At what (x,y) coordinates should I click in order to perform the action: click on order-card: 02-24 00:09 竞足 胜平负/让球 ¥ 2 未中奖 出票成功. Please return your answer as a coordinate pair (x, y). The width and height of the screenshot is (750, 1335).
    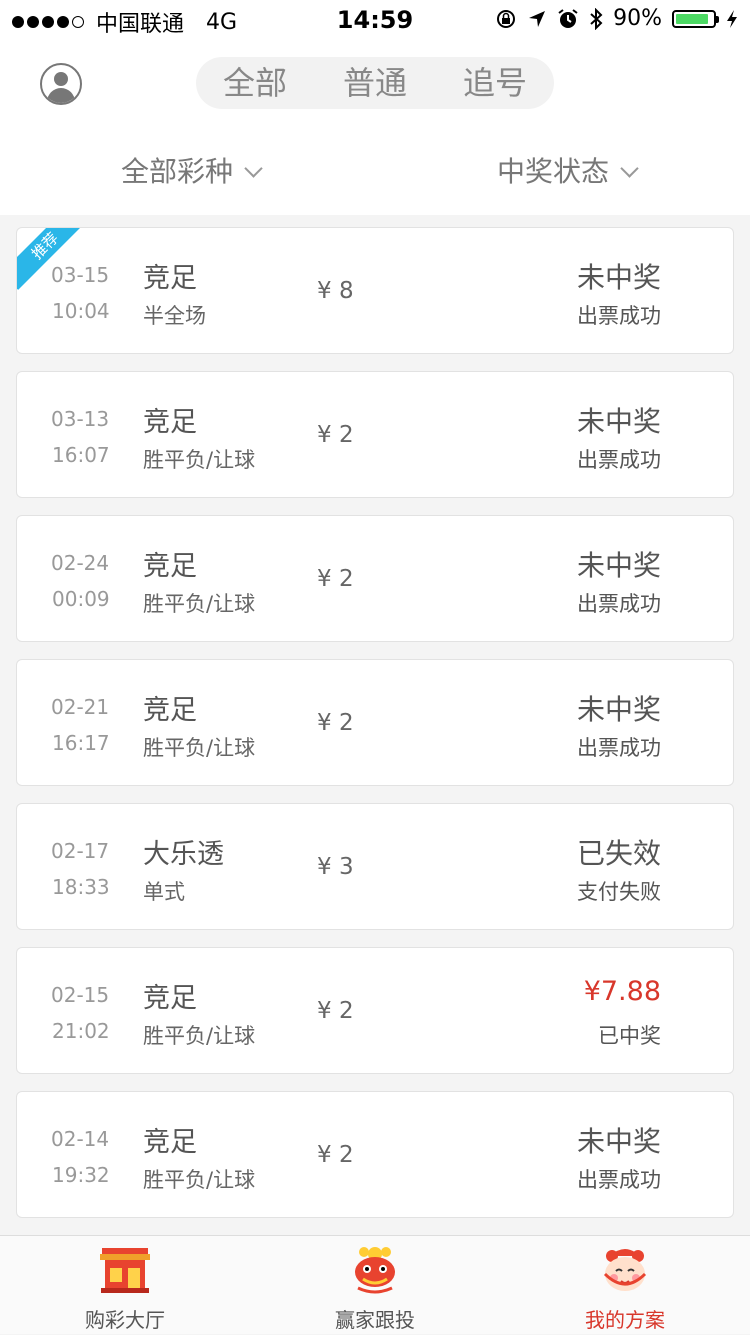
    Looking at the image, I should click on (375, 578).